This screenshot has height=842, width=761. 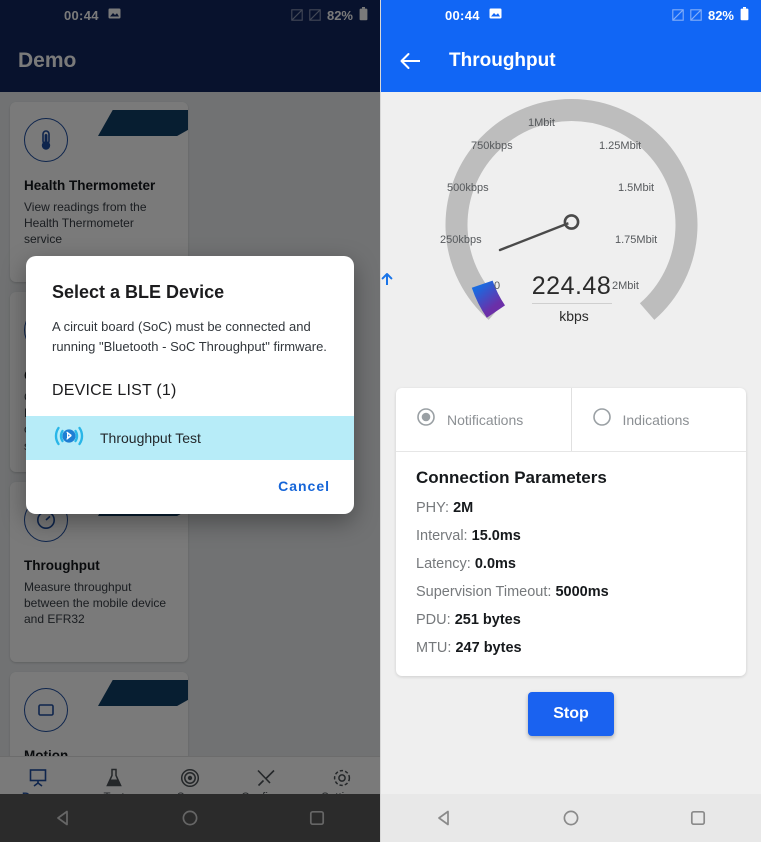 I want to click on param-value: 15.0ms, so click(x=496, y=536).